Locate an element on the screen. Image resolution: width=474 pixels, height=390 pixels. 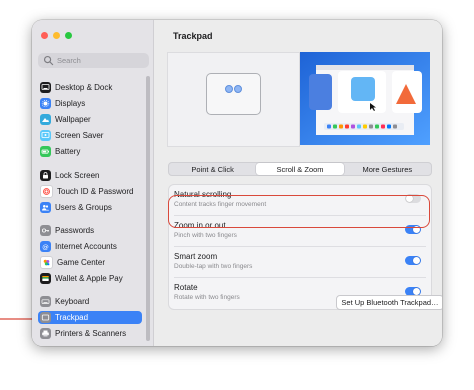
tab-point-click: Point & Click is located at coordinates (212, 169).